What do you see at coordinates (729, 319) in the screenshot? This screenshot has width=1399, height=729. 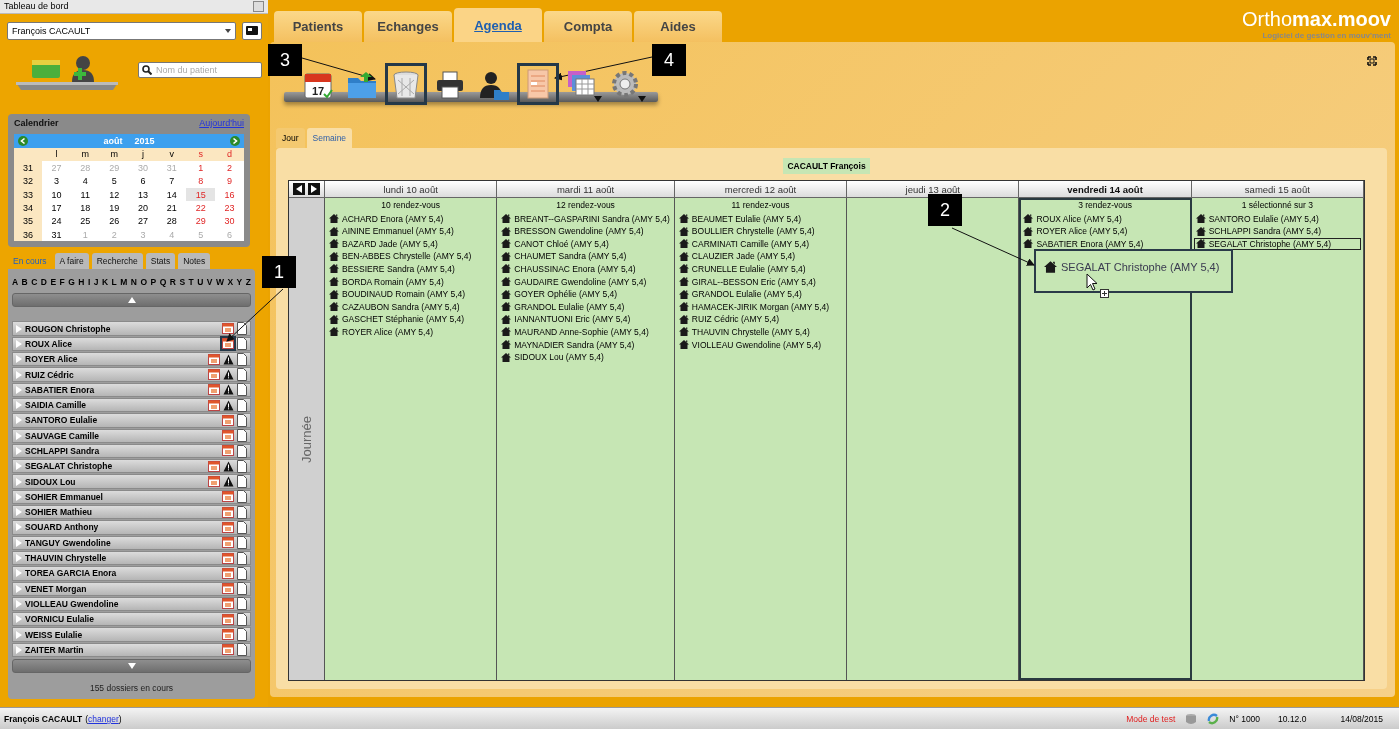 I see `appointment: RUIZ Cédric (AMY 5,4)` at bounding box center [729, 319].